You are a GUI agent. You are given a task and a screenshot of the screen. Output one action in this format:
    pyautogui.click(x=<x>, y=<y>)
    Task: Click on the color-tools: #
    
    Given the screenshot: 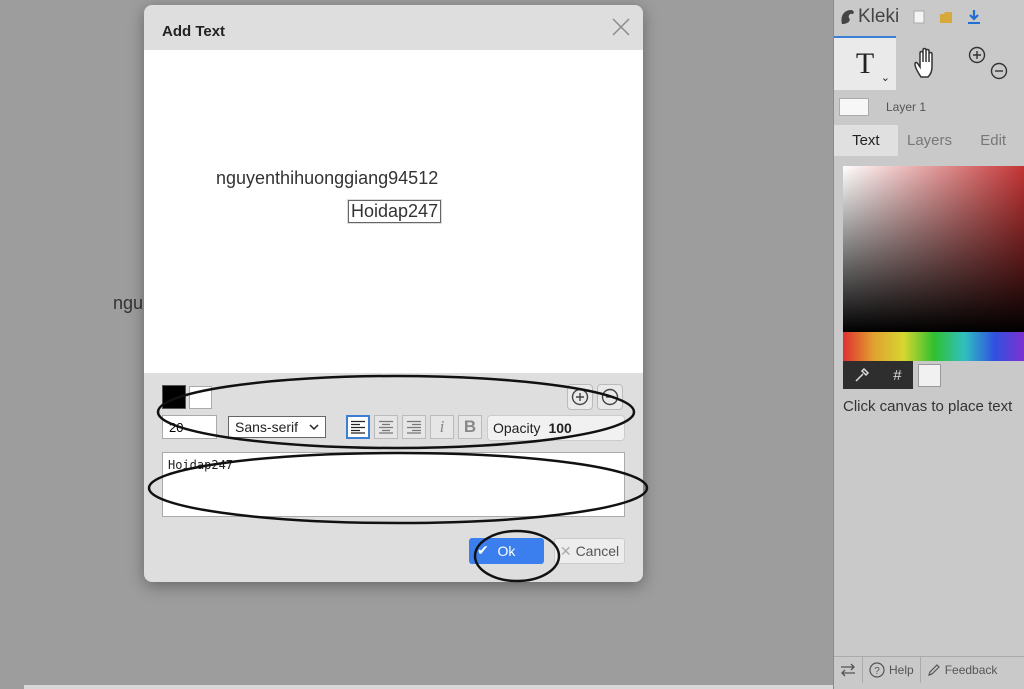 What is the action you would take?
    pyautogui.click(x=878, y=375)
    